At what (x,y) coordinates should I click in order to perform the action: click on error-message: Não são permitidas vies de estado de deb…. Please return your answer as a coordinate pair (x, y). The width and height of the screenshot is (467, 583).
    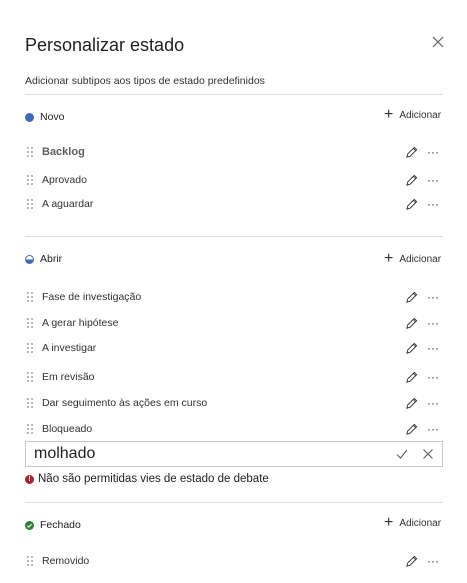
    Looking at the image, I should click on (153, 479).